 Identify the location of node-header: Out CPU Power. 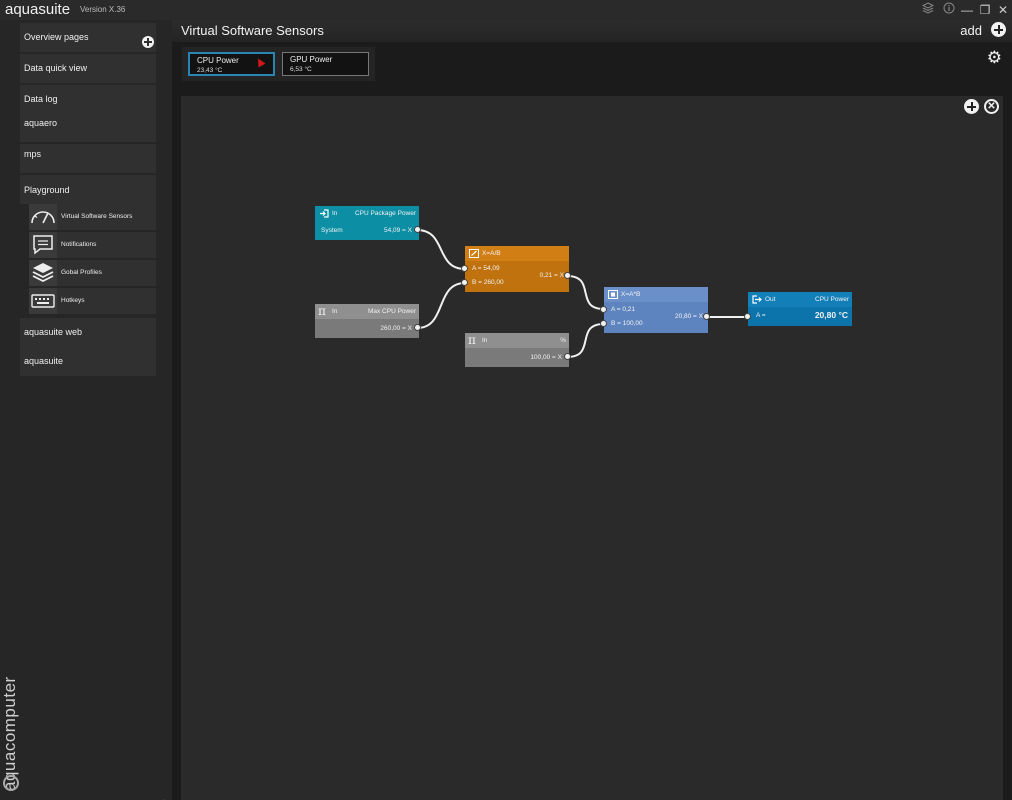
(800, 299).